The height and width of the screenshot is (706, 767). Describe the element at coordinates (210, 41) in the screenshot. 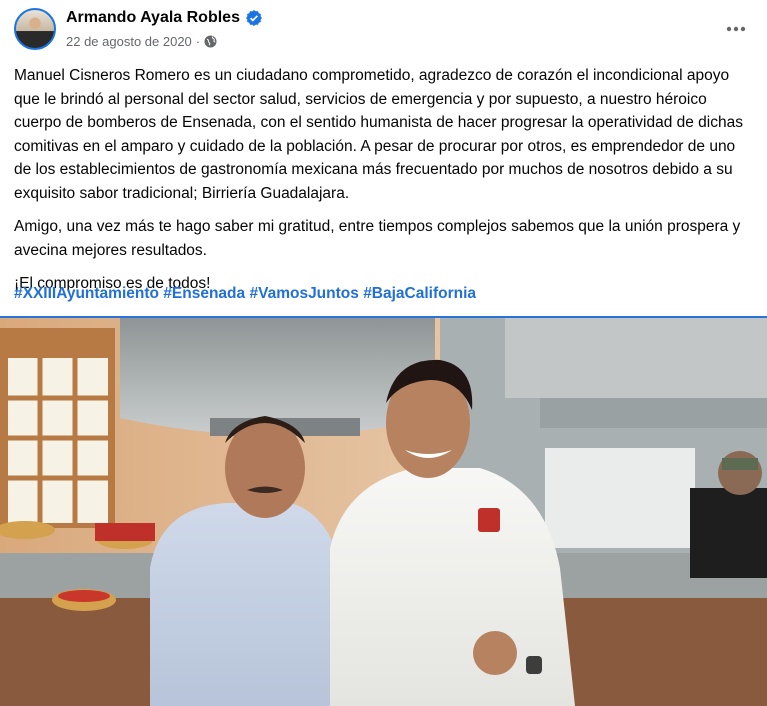

I see `globe-icon` at that location.